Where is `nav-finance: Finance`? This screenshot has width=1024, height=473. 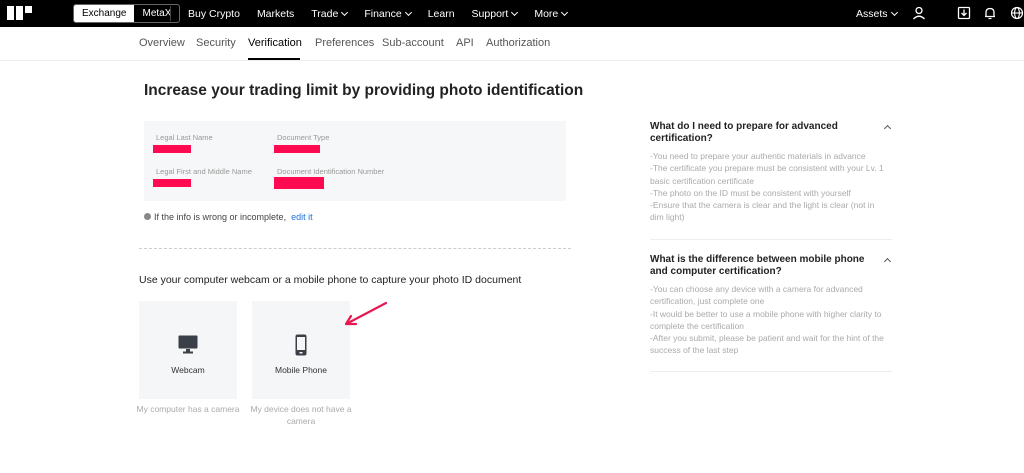 nav-finance: Finance is located at coordinates (388, 14).